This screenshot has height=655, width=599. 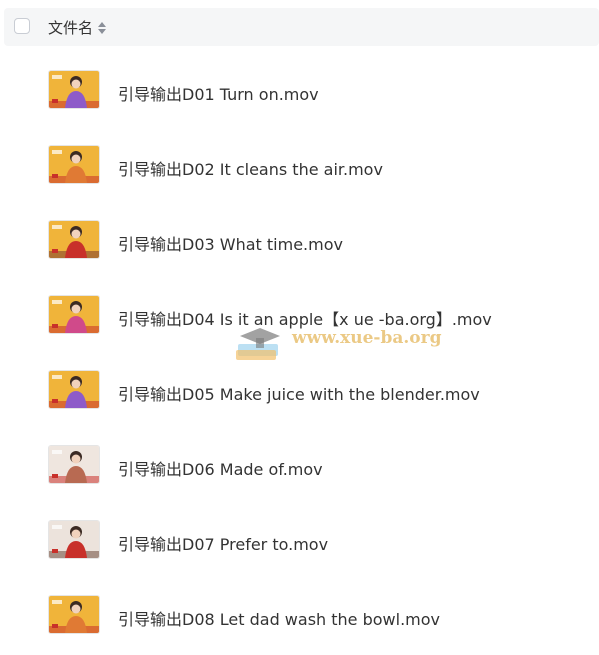 I want to click on file-name: 引导输出D05 Make juice with the blender.mov, so click(x=299, y=393).